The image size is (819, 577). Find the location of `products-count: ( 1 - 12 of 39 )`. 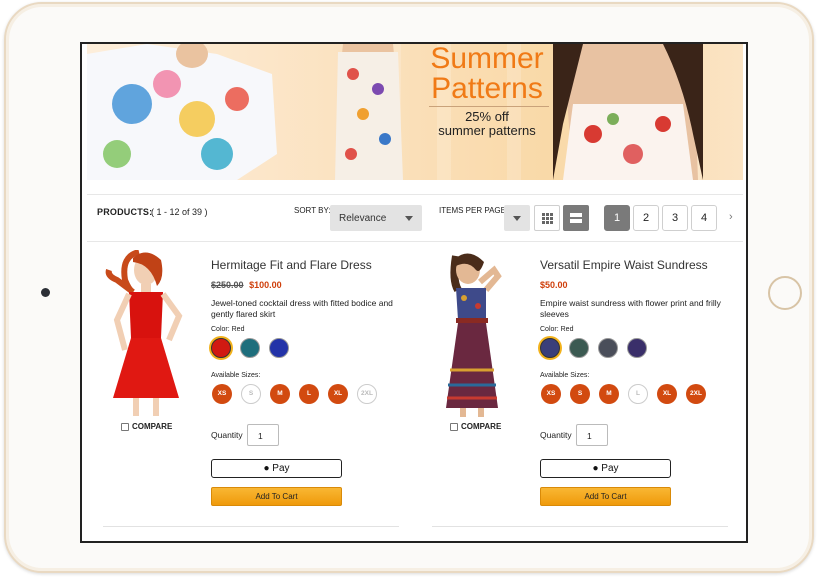

products-count: ( 1 - 12 of 39 ) is located at coordinates (179, 212).